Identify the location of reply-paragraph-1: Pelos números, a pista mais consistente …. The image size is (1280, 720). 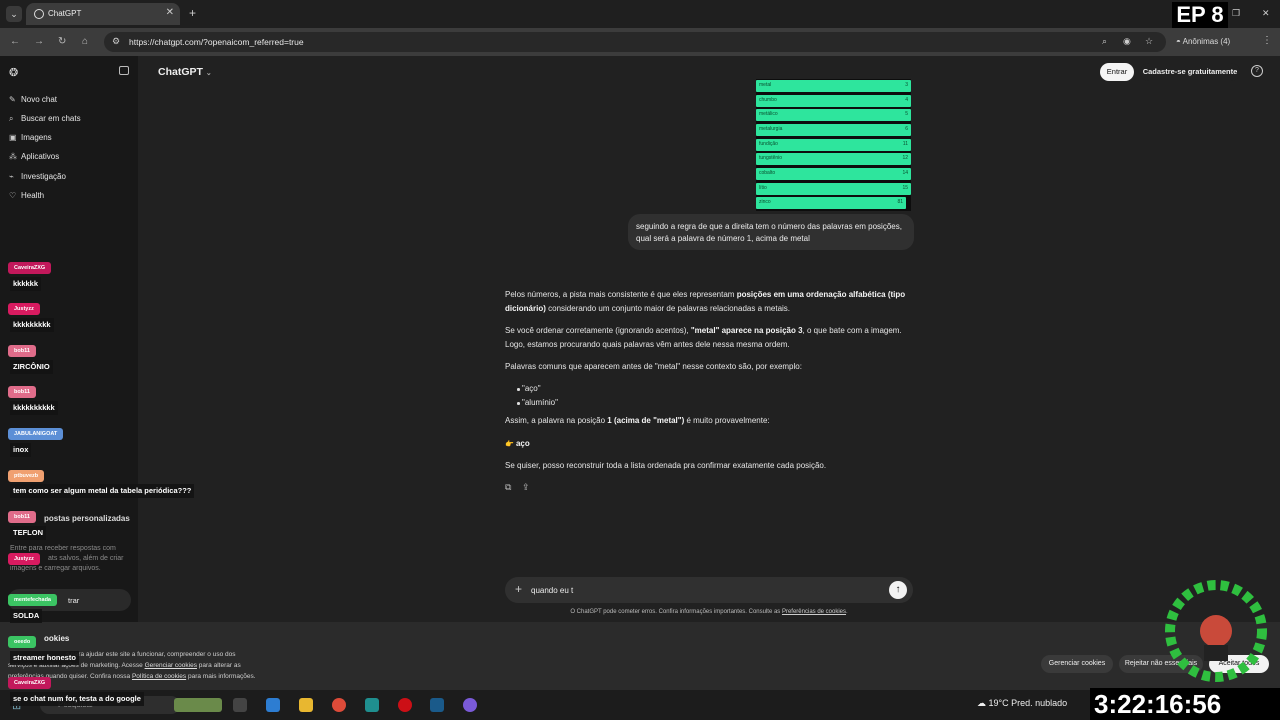
(705, 301).